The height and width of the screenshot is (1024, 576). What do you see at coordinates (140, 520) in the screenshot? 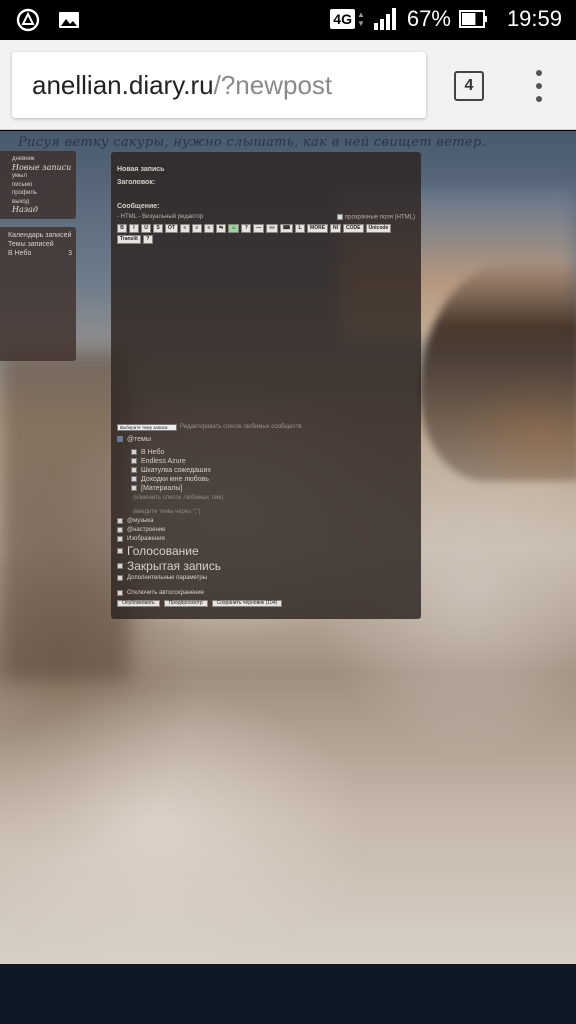
I see `music-label: @музыка` at bounding box center [140, 520].